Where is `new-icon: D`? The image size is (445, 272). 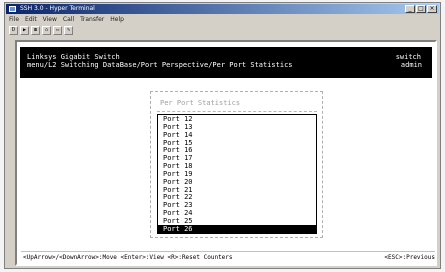 new-icon: D is located at coordinates (14, 30).